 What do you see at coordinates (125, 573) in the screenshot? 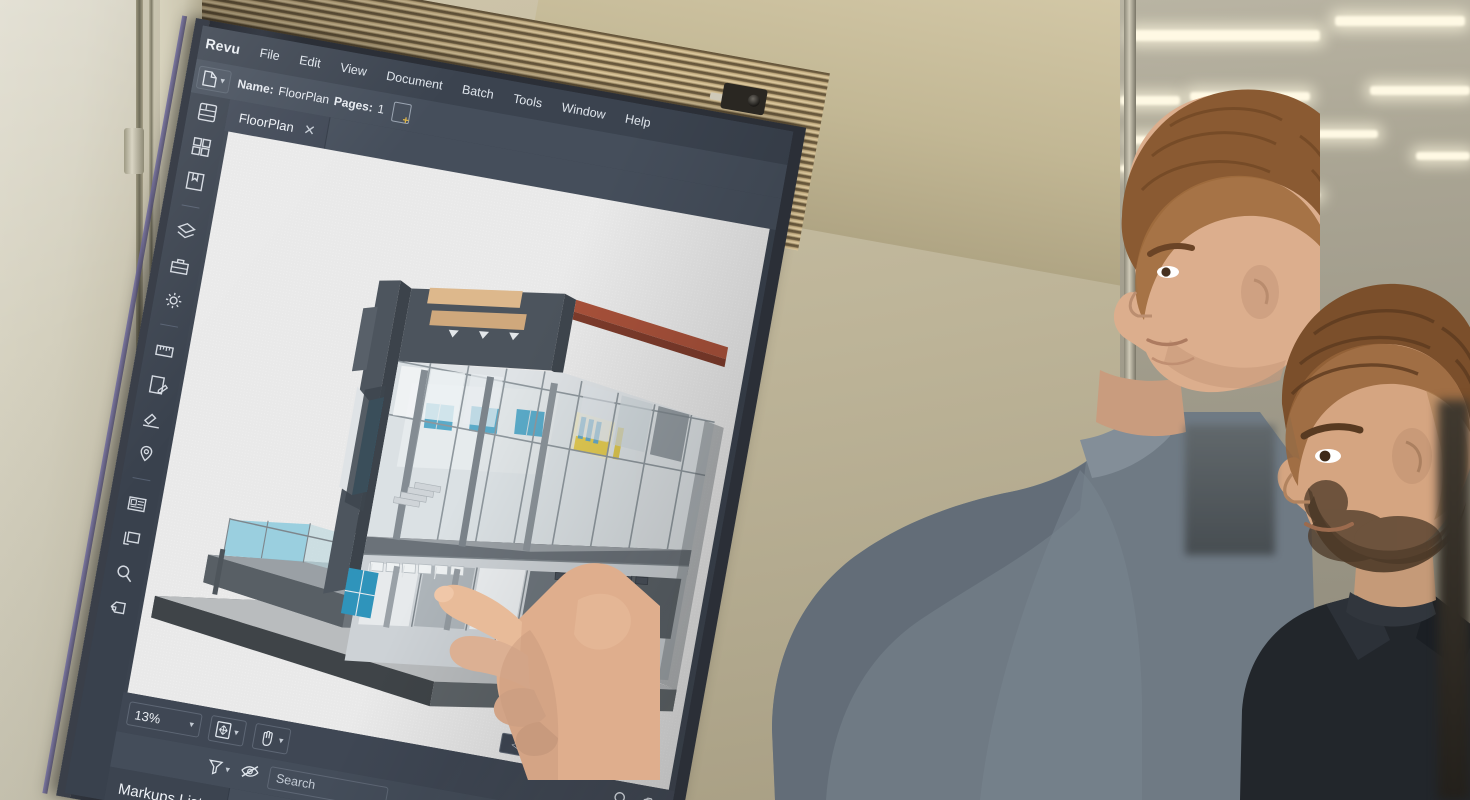
I see `search-icon` at bounding box center [125, 573].